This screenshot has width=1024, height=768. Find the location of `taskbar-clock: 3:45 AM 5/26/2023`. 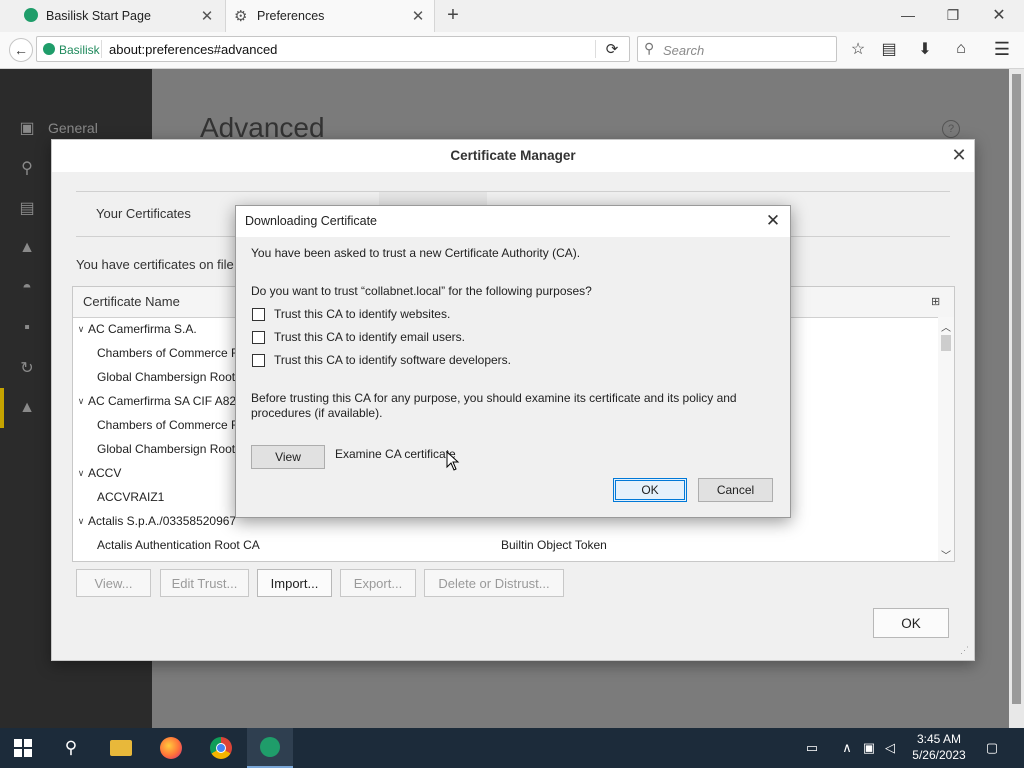

taskbar-clock: 3:45 AM 5/26/2023 is located at coordinates (939, 747).